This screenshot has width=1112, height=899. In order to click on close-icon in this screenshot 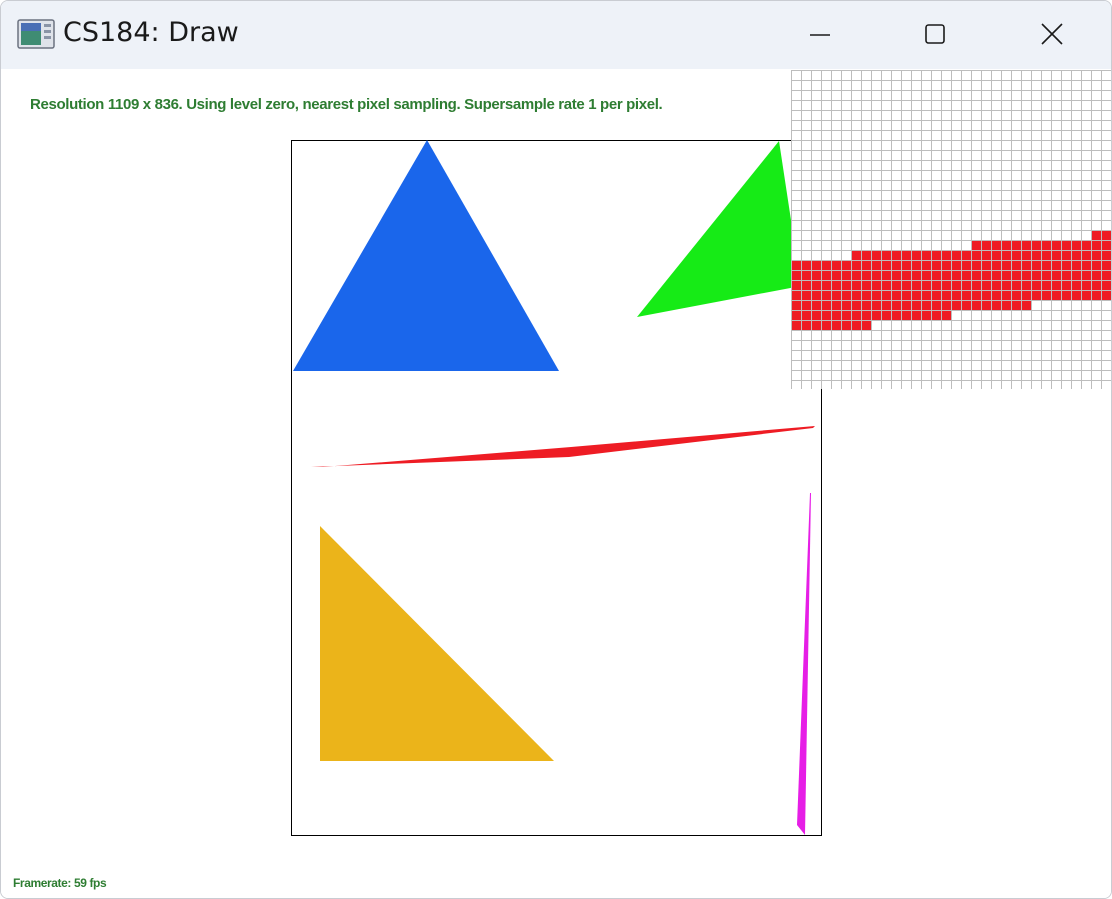, I will do `click(1052, 34)`.